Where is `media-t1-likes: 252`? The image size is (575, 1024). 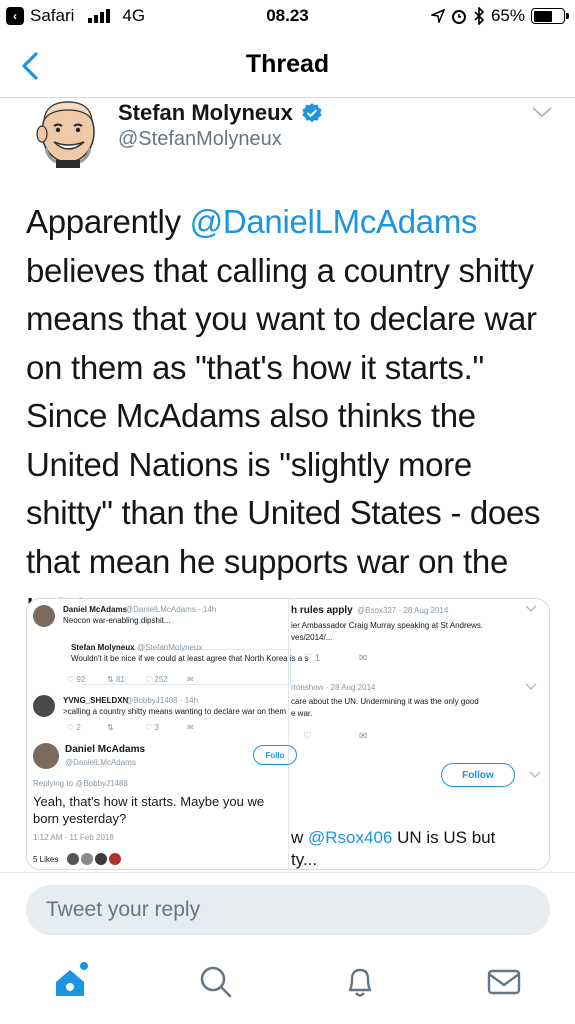 media-t1-likes: 252 is located at coordinates (161, 679).